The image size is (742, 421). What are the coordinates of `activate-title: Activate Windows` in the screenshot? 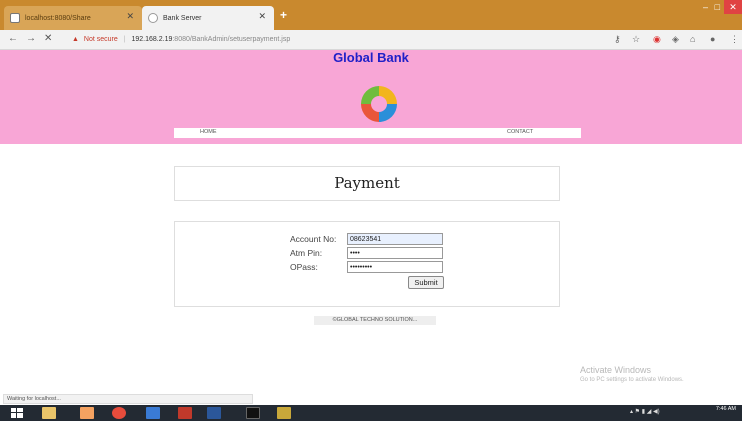 It's located at (616, 370).